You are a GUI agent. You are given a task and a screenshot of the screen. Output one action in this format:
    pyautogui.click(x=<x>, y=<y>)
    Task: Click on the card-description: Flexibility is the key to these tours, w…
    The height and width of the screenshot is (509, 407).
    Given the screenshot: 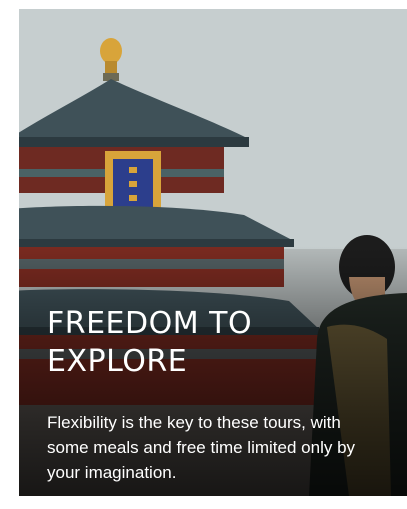 What is the action you would take?
    pyautogui.click(x=201, y=447)
    